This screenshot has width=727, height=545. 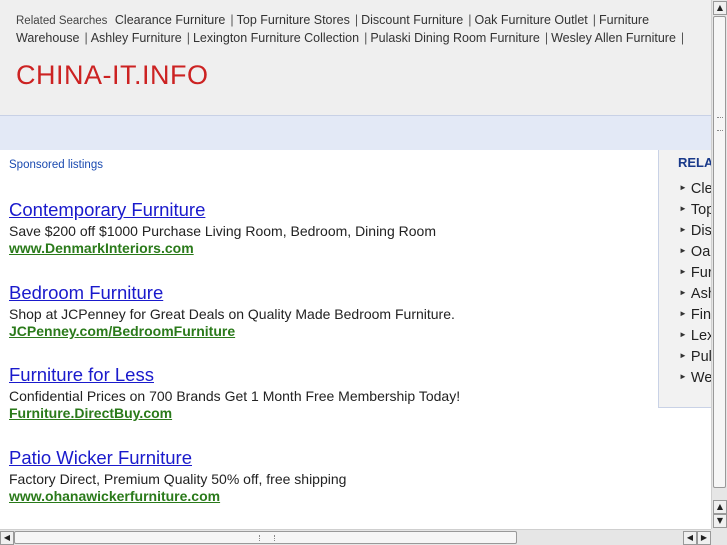 What do you see at coordinates (694, 162) in the screenshot?
I see `related-panel-title: RELAT` at bounding box center [694, 162].